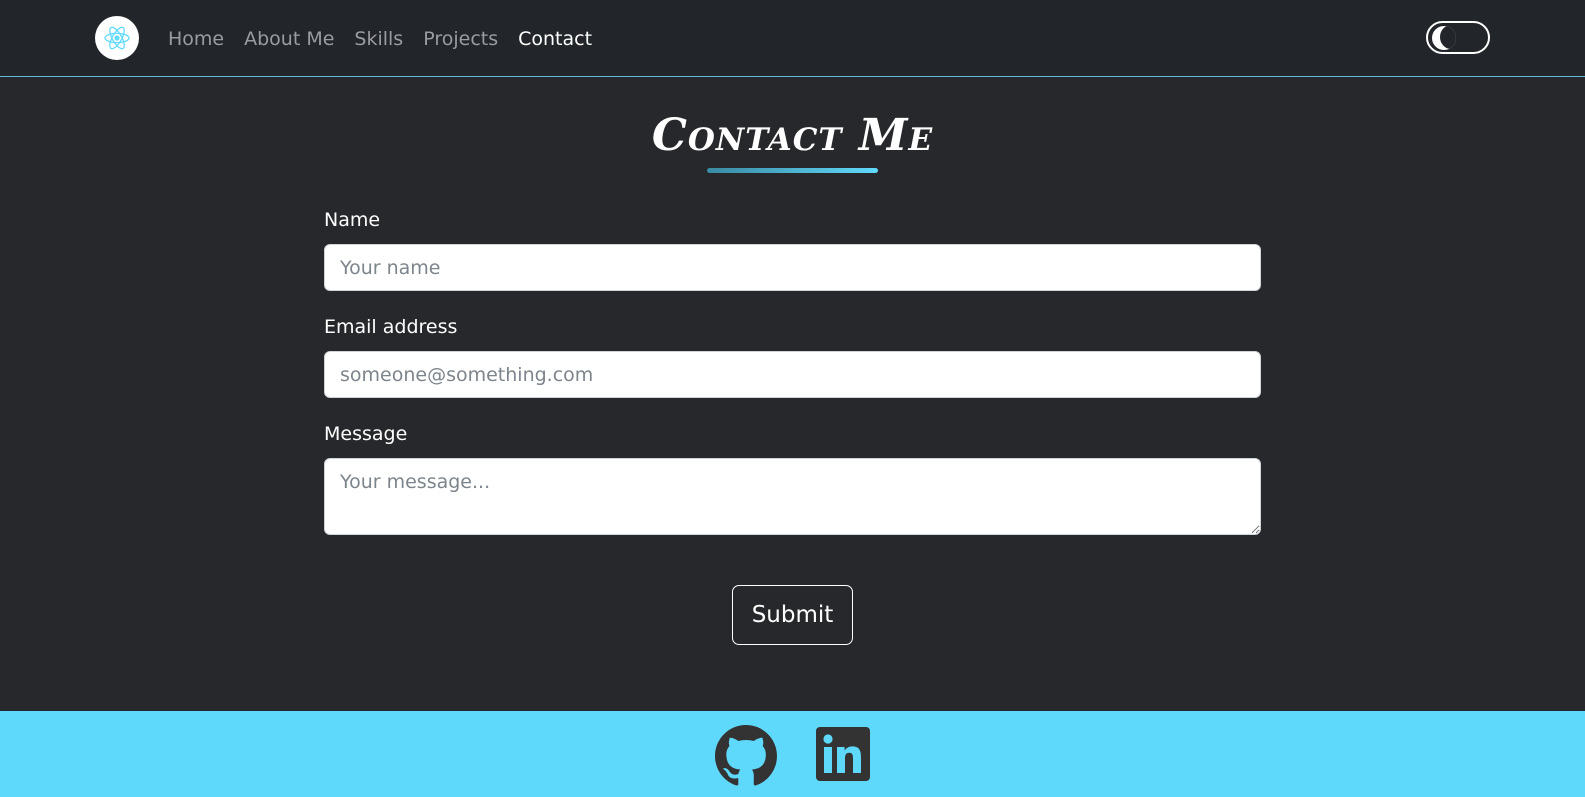 This screenshot has width=1585, height=797. I want to click on message-label: Message, so click(366, 434).